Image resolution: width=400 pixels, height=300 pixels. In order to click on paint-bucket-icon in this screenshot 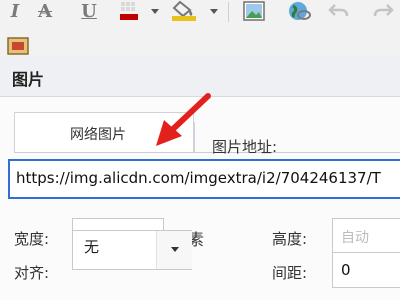, I will do `click(195, 10)`.